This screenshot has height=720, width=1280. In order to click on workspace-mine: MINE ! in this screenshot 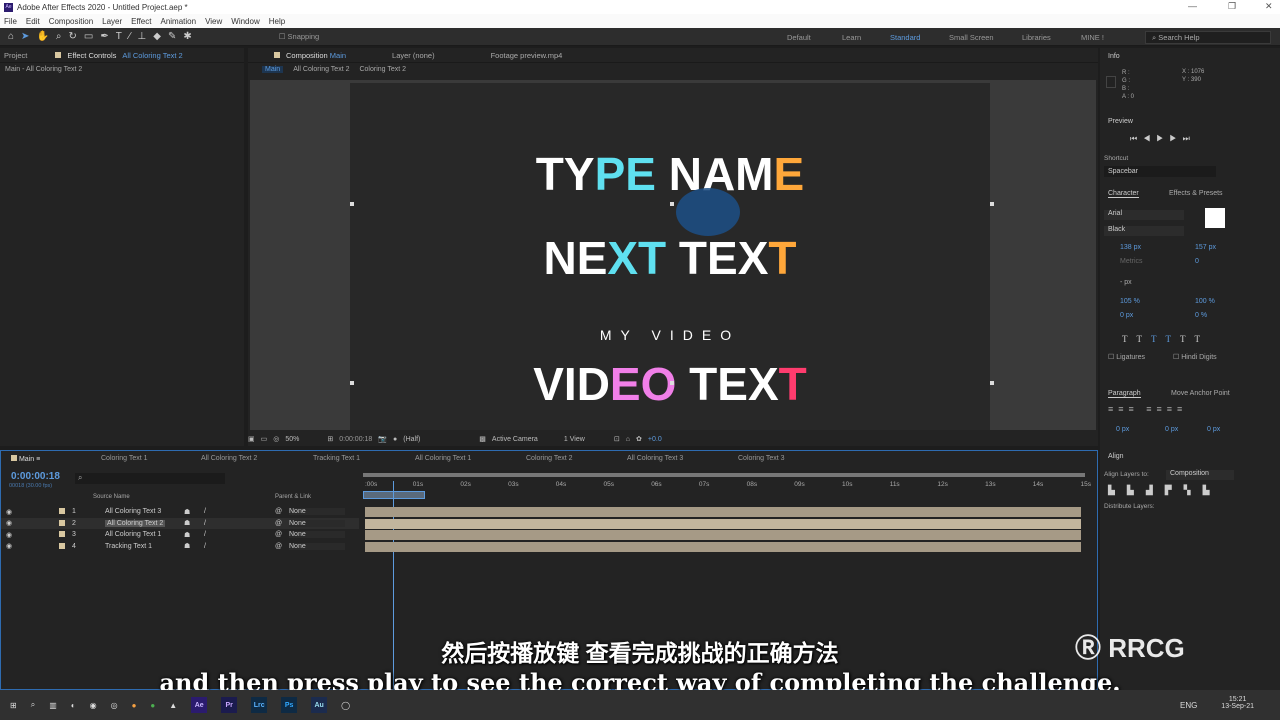, I will do `click(1092, 37)`.